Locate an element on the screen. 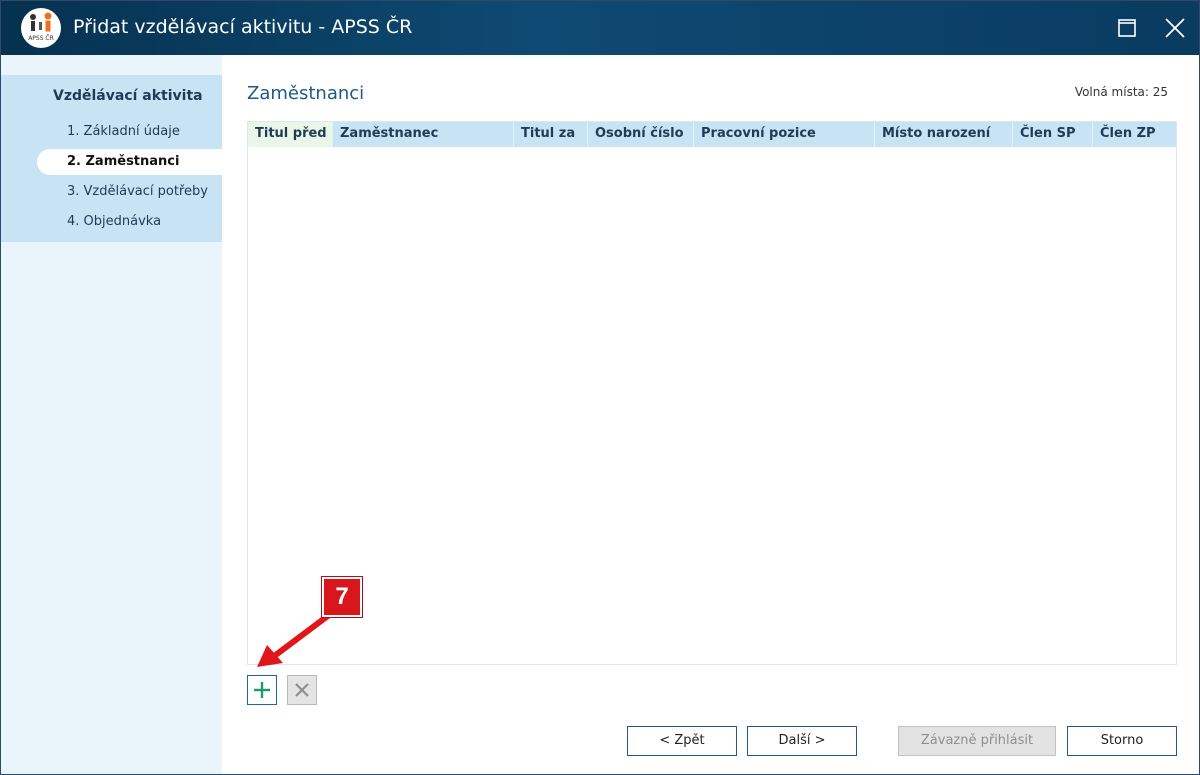 The image size is (1200, 775). cancel-button: Storno is located at coordinates (1122, 741).